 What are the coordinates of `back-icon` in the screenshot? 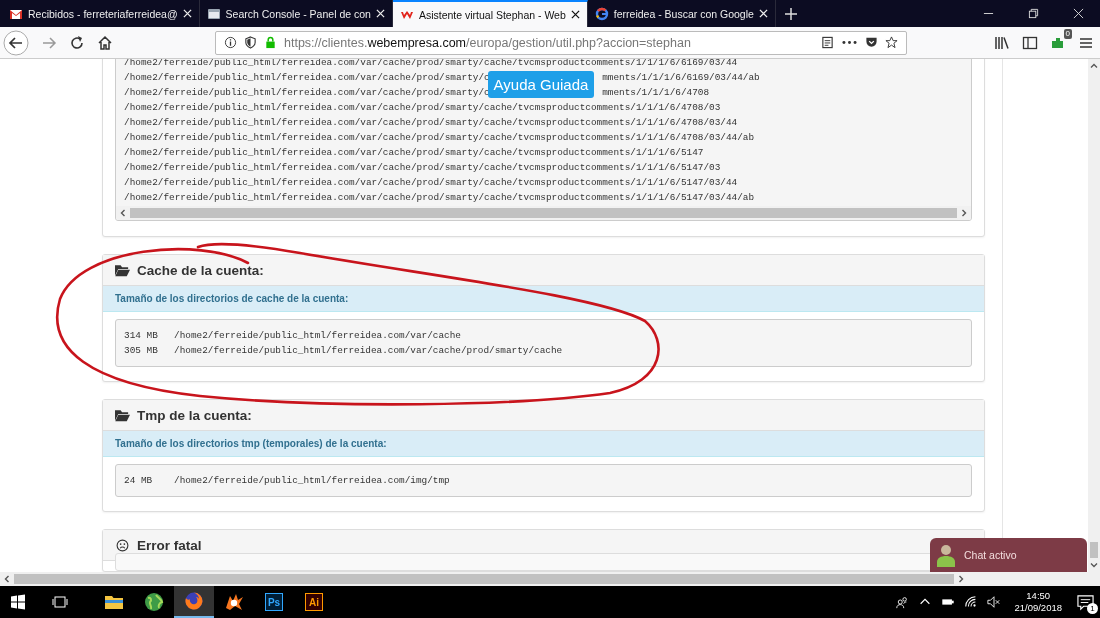 It's located at (16, 42).